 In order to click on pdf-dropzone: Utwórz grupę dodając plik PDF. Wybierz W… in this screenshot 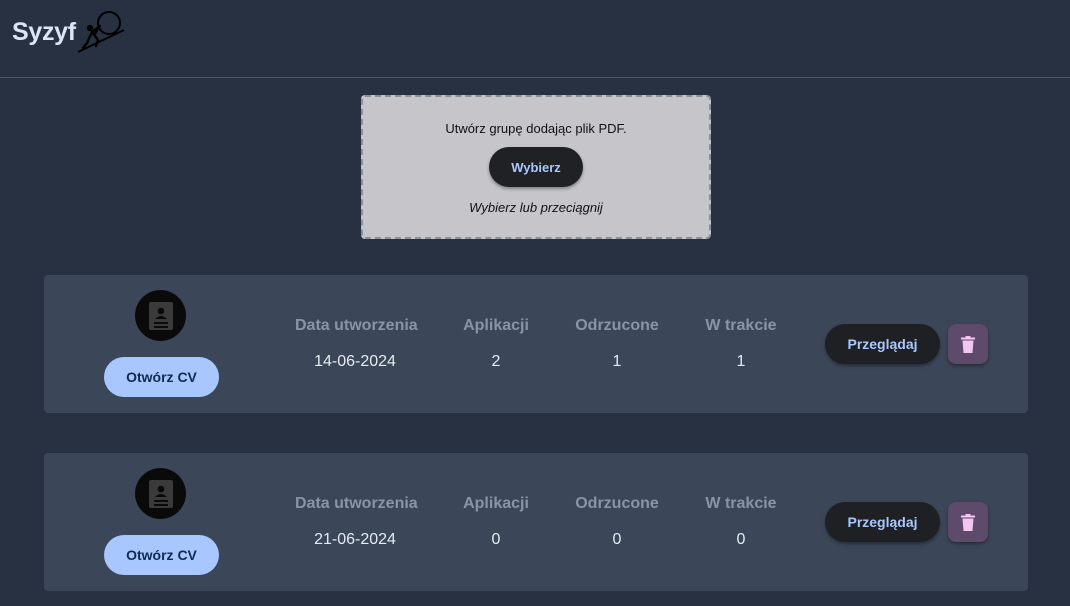, I will do `click(536, 167)`.